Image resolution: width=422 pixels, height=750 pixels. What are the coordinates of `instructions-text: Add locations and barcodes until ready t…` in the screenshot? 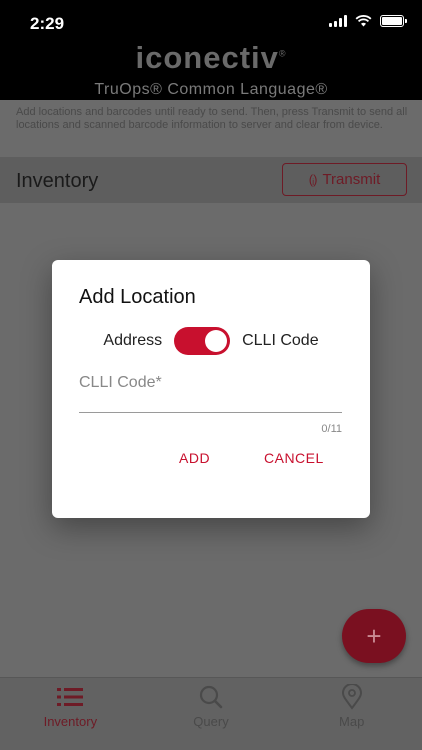 It's located at (212, 118).